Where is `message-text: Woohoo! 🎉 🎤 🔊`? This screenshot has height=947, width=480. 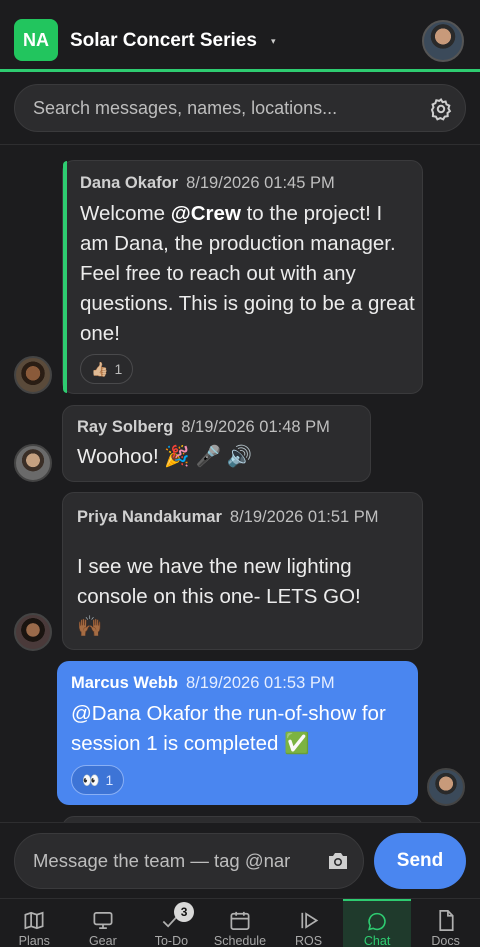
message-text: Woohoo! 🎉 🎤 🔊 is located at coordinates (165, 456).